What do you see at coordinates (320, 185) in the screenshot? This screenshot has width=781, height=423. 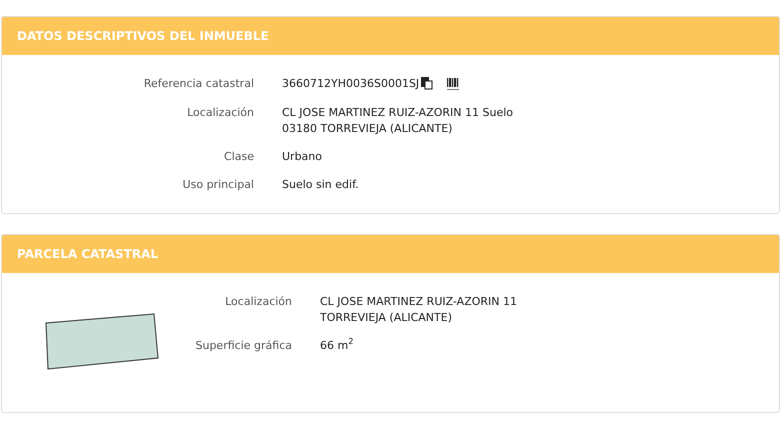 I see `field-value: Suelo sin edif.` at bounding box center [320, 185].